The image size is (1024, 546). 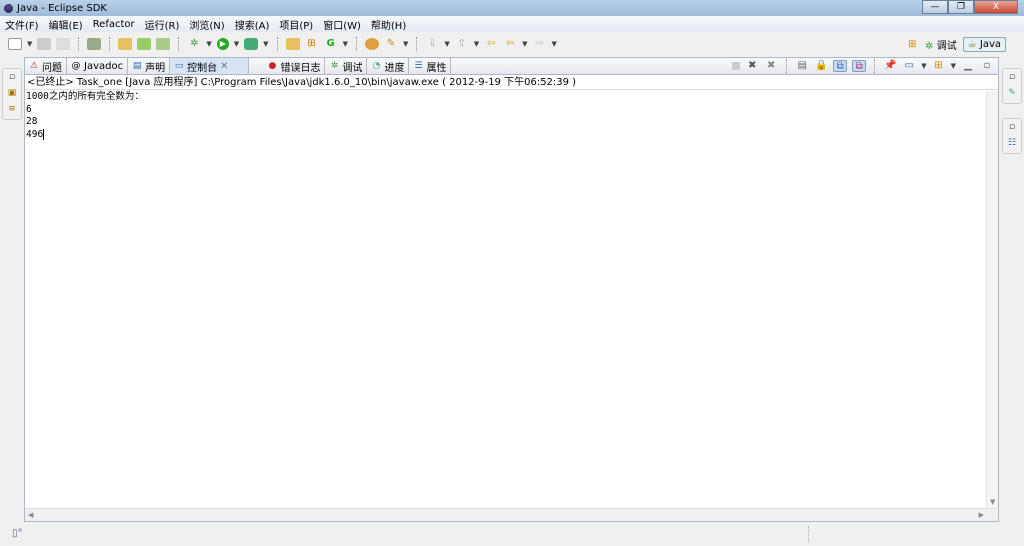 I want to click on tab-properties: ☰ 属性, so click(x=430, y=66).